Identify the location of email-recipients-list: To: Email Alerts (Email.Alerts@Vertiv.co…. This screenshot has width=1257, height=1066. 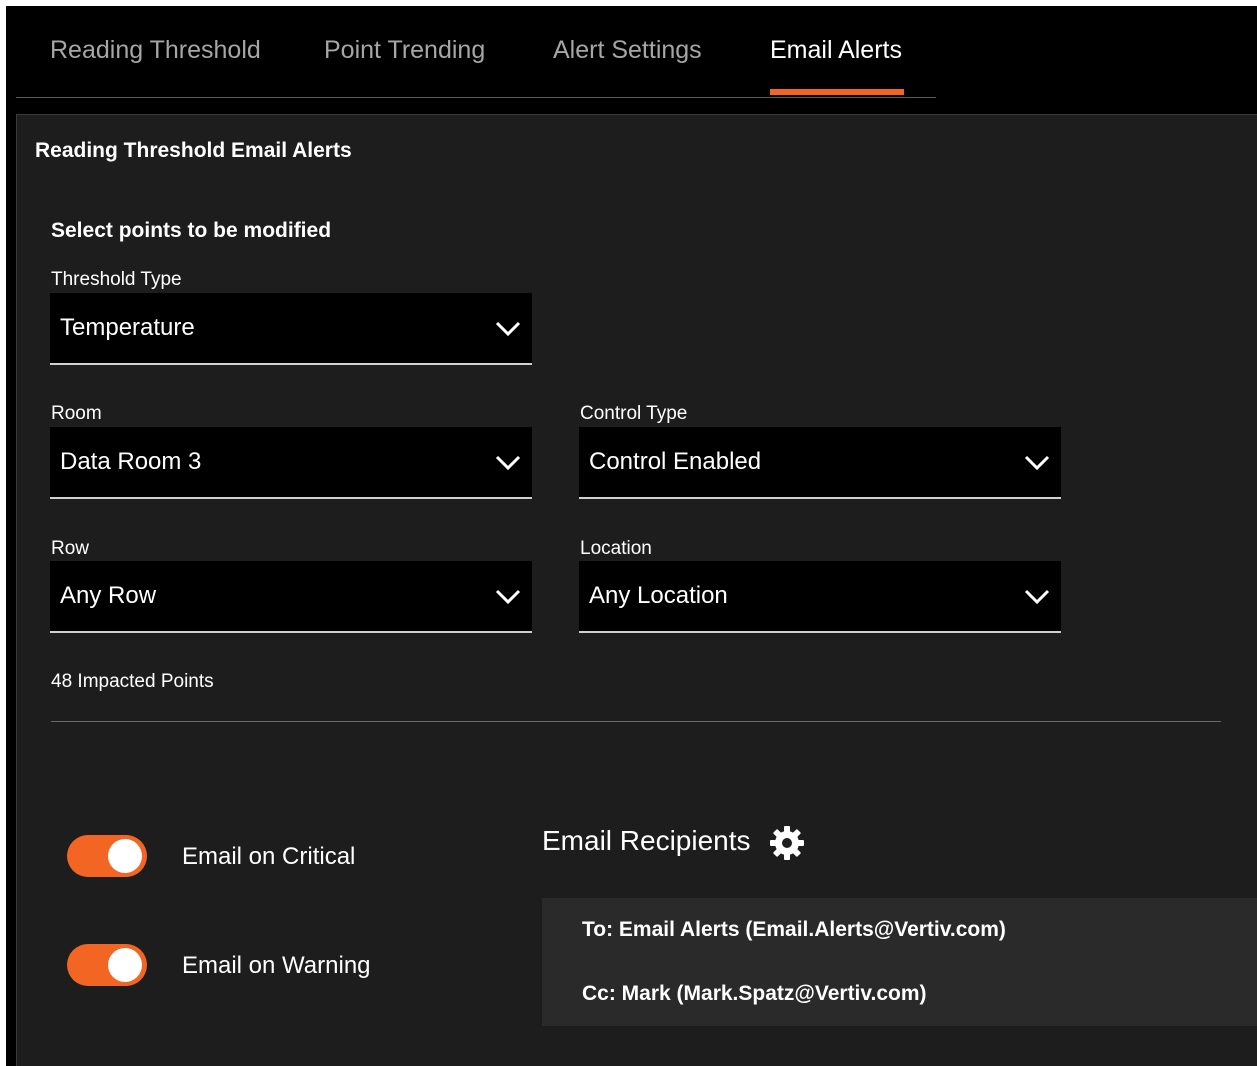
(899, 962).